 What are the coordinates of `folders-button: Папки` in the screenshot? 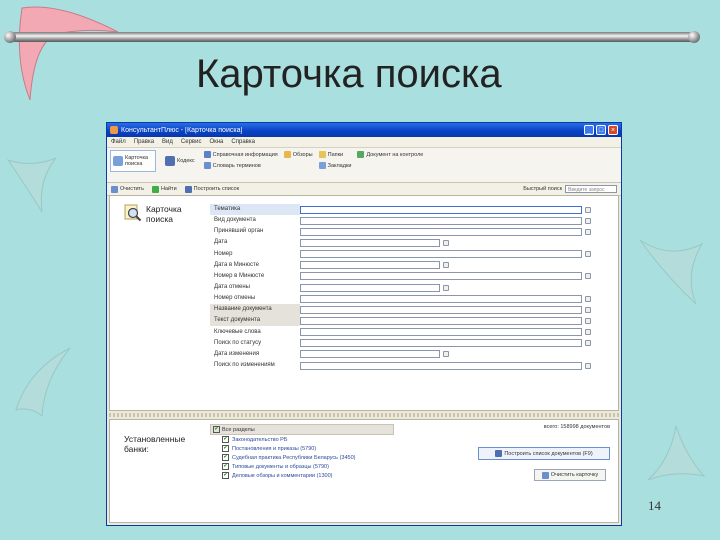 It's located at (335, 154).